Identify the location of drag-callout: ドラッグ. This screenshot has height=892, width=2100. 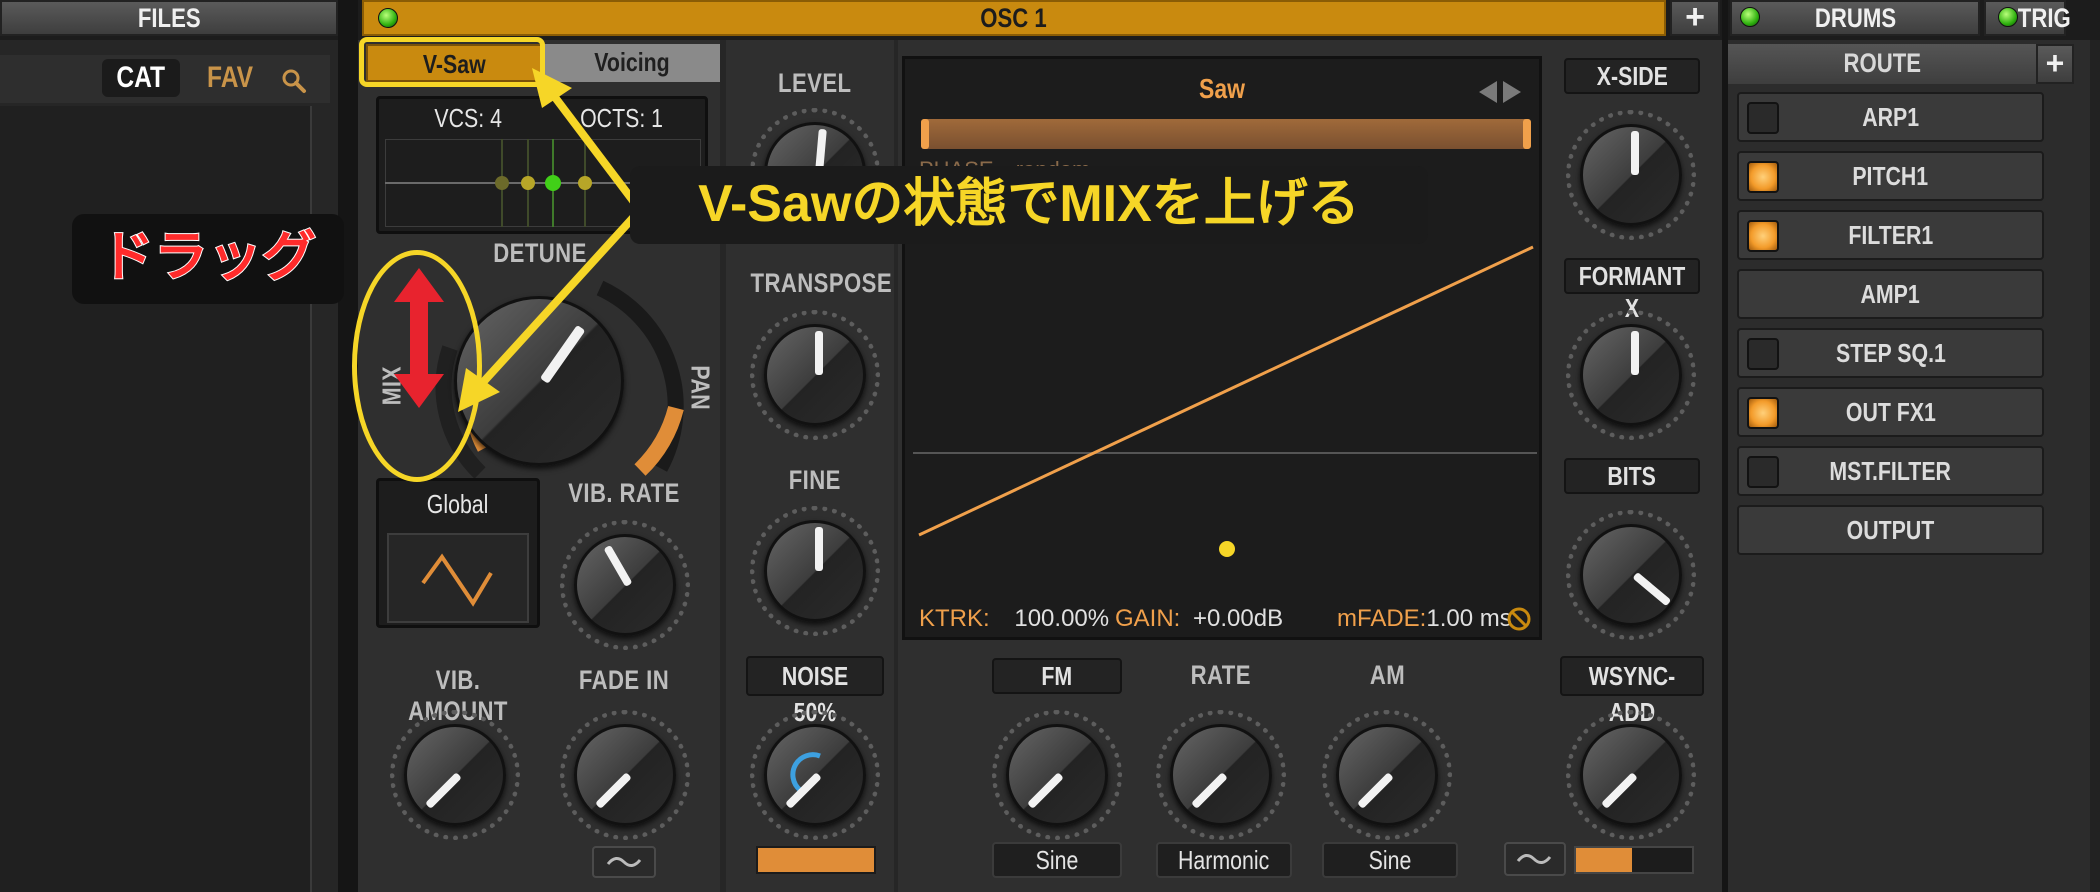
(208, 259).